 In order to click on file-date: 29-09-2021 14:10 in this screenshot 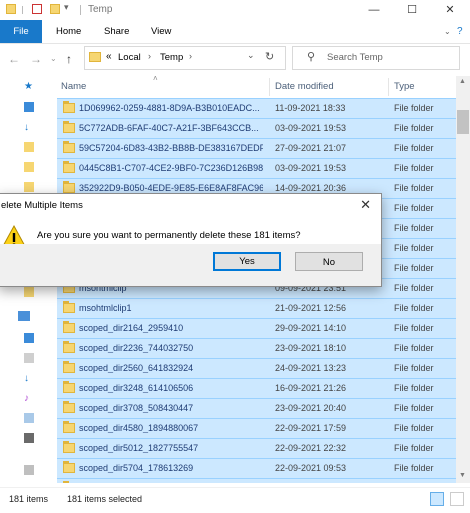, I will do `click(311, 328)`.